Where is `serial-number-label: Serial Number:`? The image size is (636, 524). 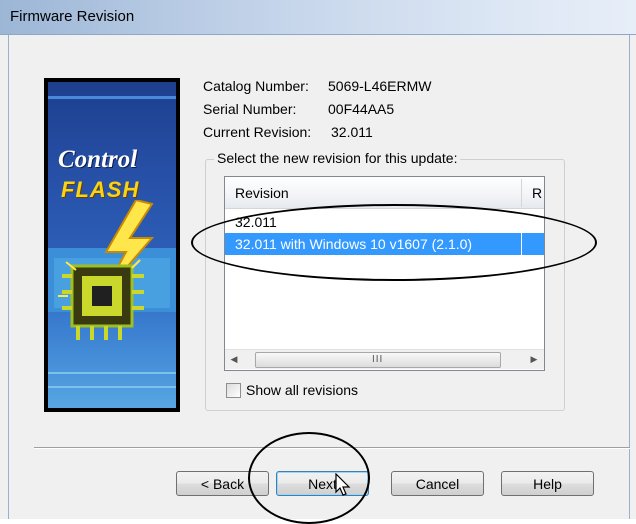
serial-number-label: Serial Number: is located at coordinates (250, 109).